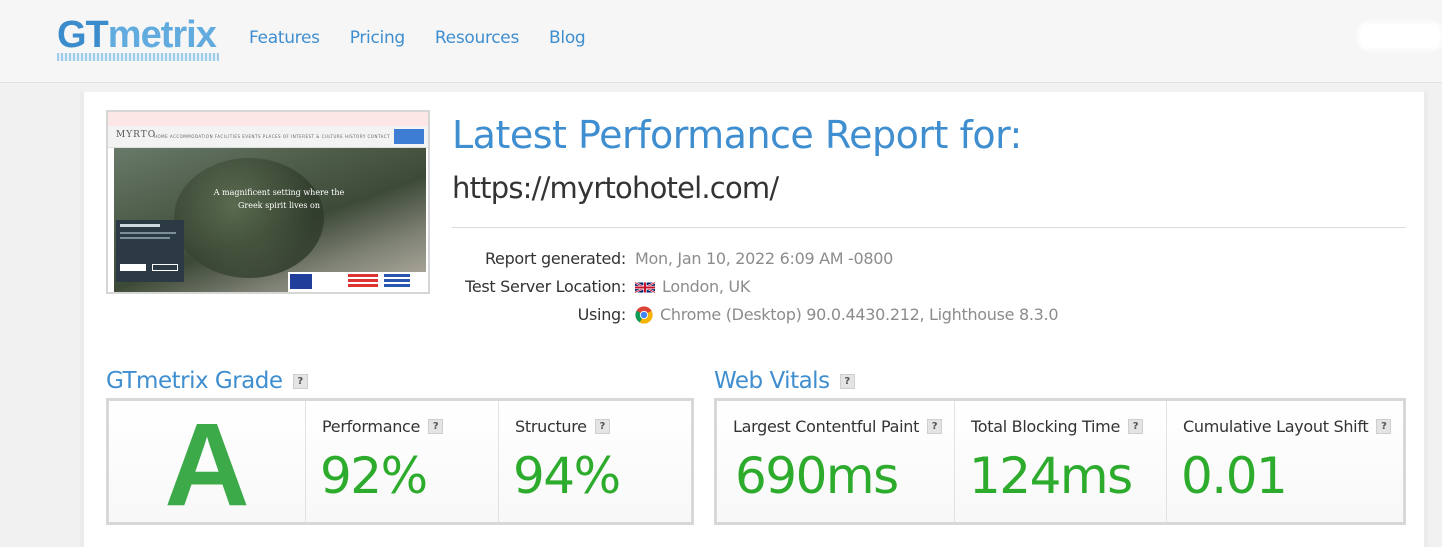 The height and width of the screenshot is (547, 1442). I want to click on meta-value: London, UK, so click(692, 287).